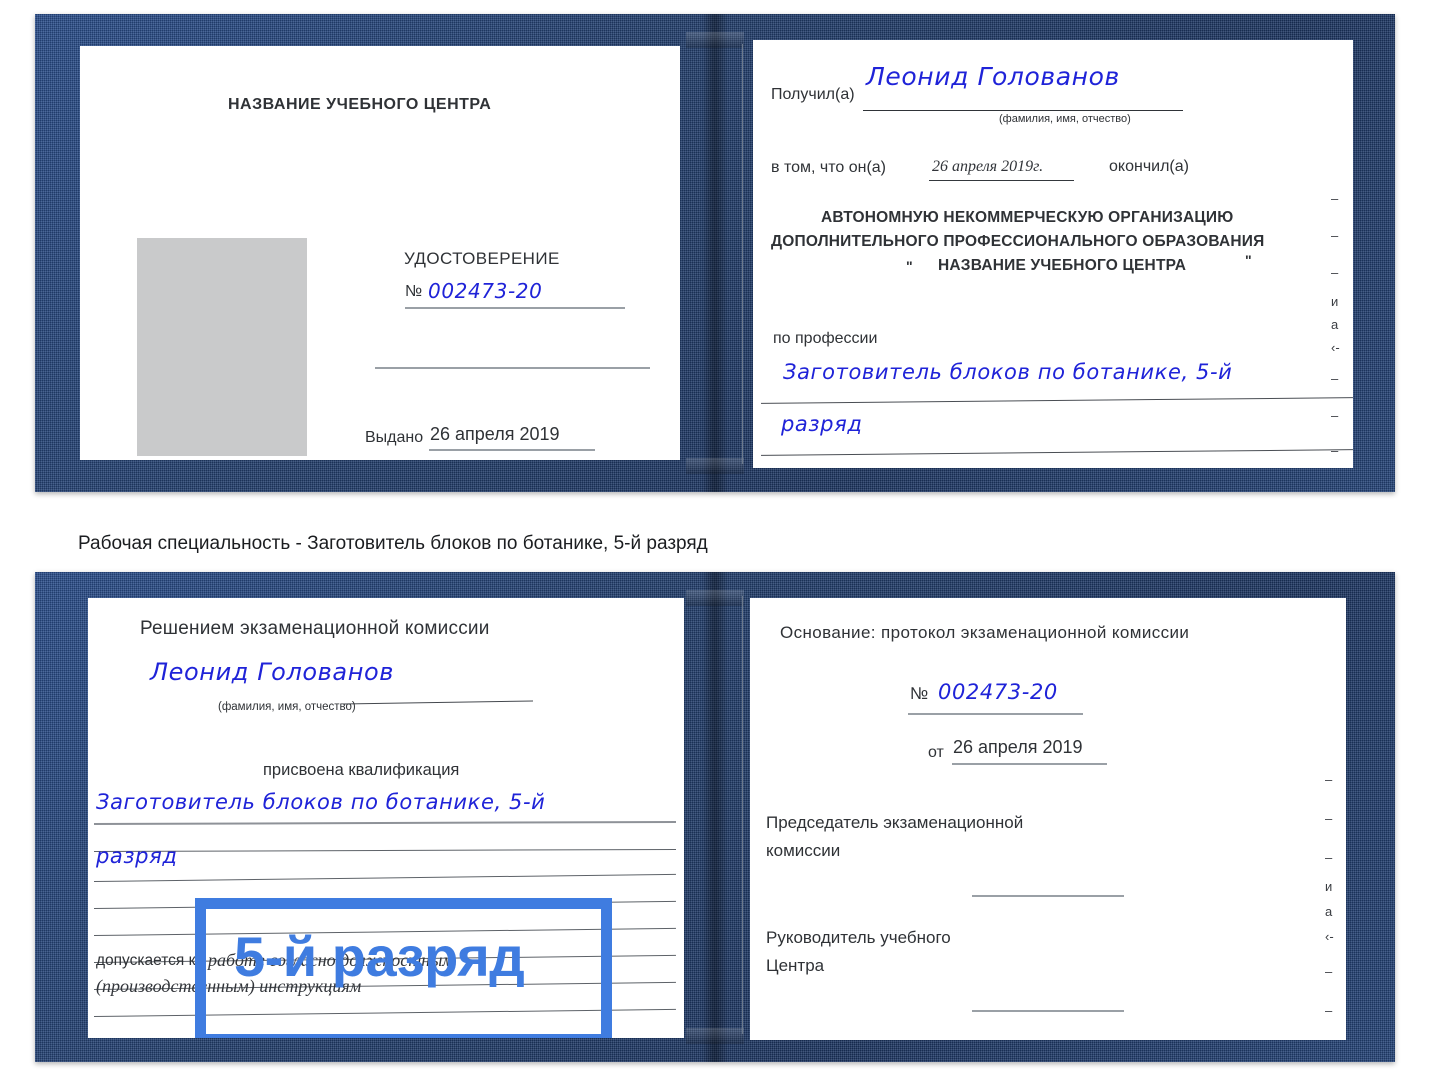 The image size is (1448, 1085). Describe the element at coordinates (512, 450) in the screenshot. I see `issued-underline` at that location.